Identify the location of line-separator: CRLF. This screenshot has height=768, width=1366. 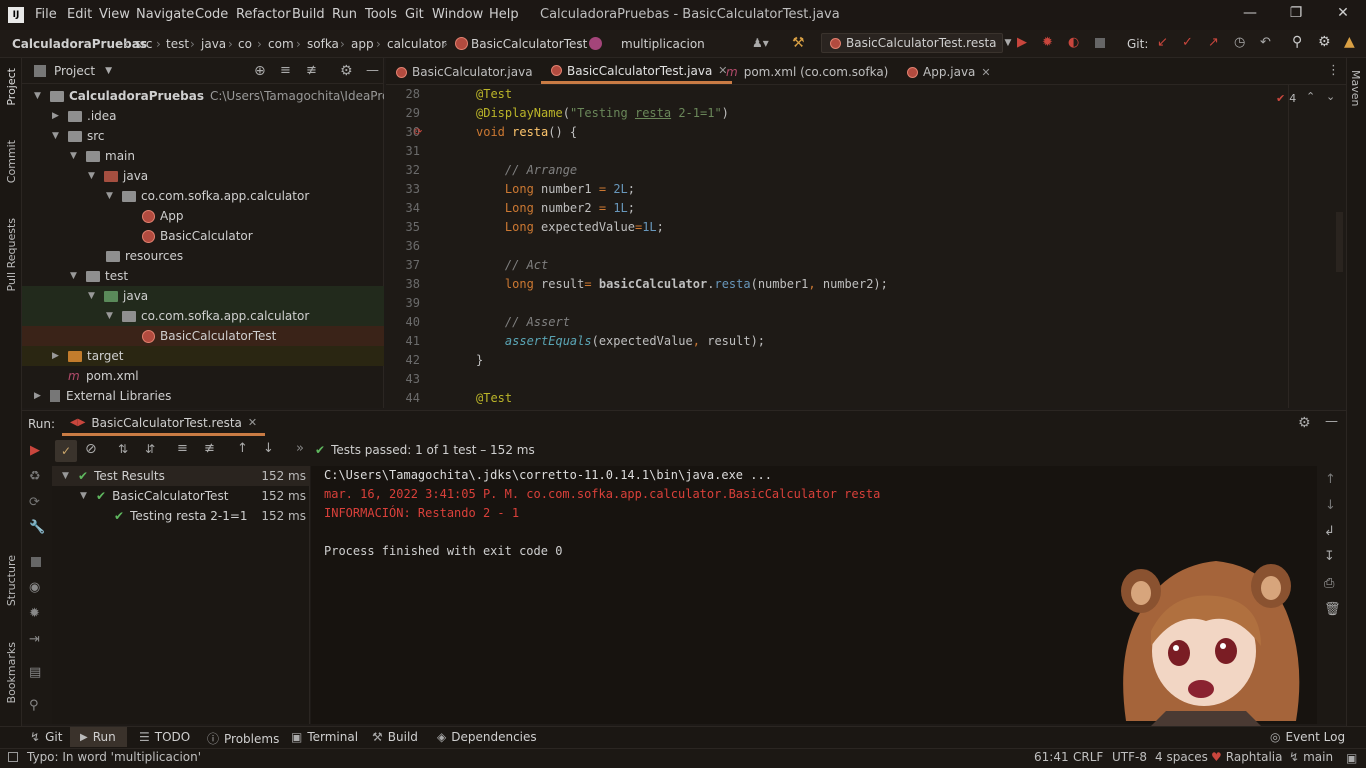
(1088, 757).